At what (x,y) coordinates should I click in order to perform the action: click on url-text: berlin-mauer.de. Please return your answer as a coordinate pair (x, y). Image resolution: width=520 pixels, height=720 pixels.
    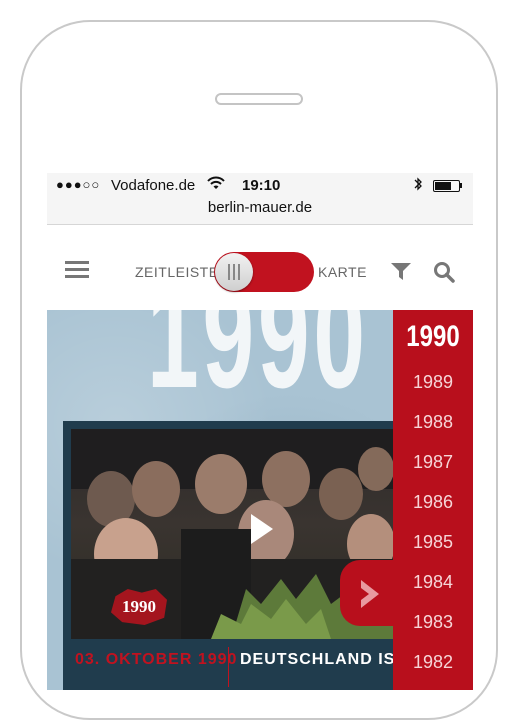
    Looking at the image, I should click on (260, 207).